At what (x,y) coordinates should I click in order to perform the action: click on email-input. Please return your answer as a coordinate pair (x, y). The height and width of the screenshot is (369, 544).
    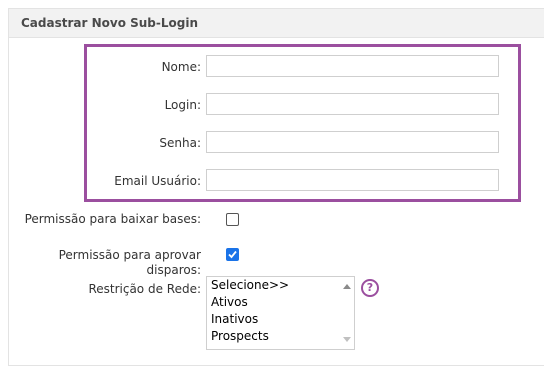
    Looking at the image, I should click on (352, 180).